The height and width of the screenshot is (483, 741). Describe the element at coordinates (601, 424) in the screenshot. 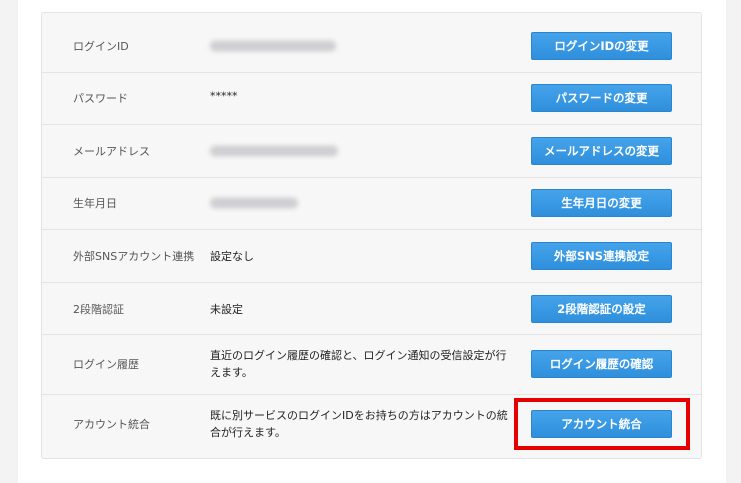

I see `account-merge-button: アカウント統合` at that location.